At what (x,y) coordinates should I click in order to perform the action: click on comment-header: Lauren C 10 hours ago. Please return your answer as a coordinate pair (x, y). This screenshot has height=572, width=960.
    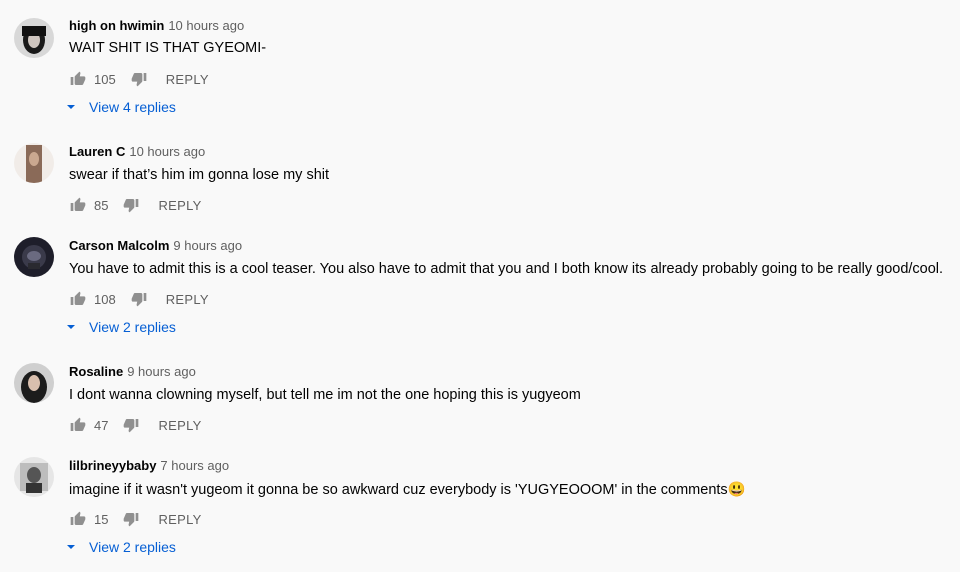
    Looking at the image, I should click on (137, 151).